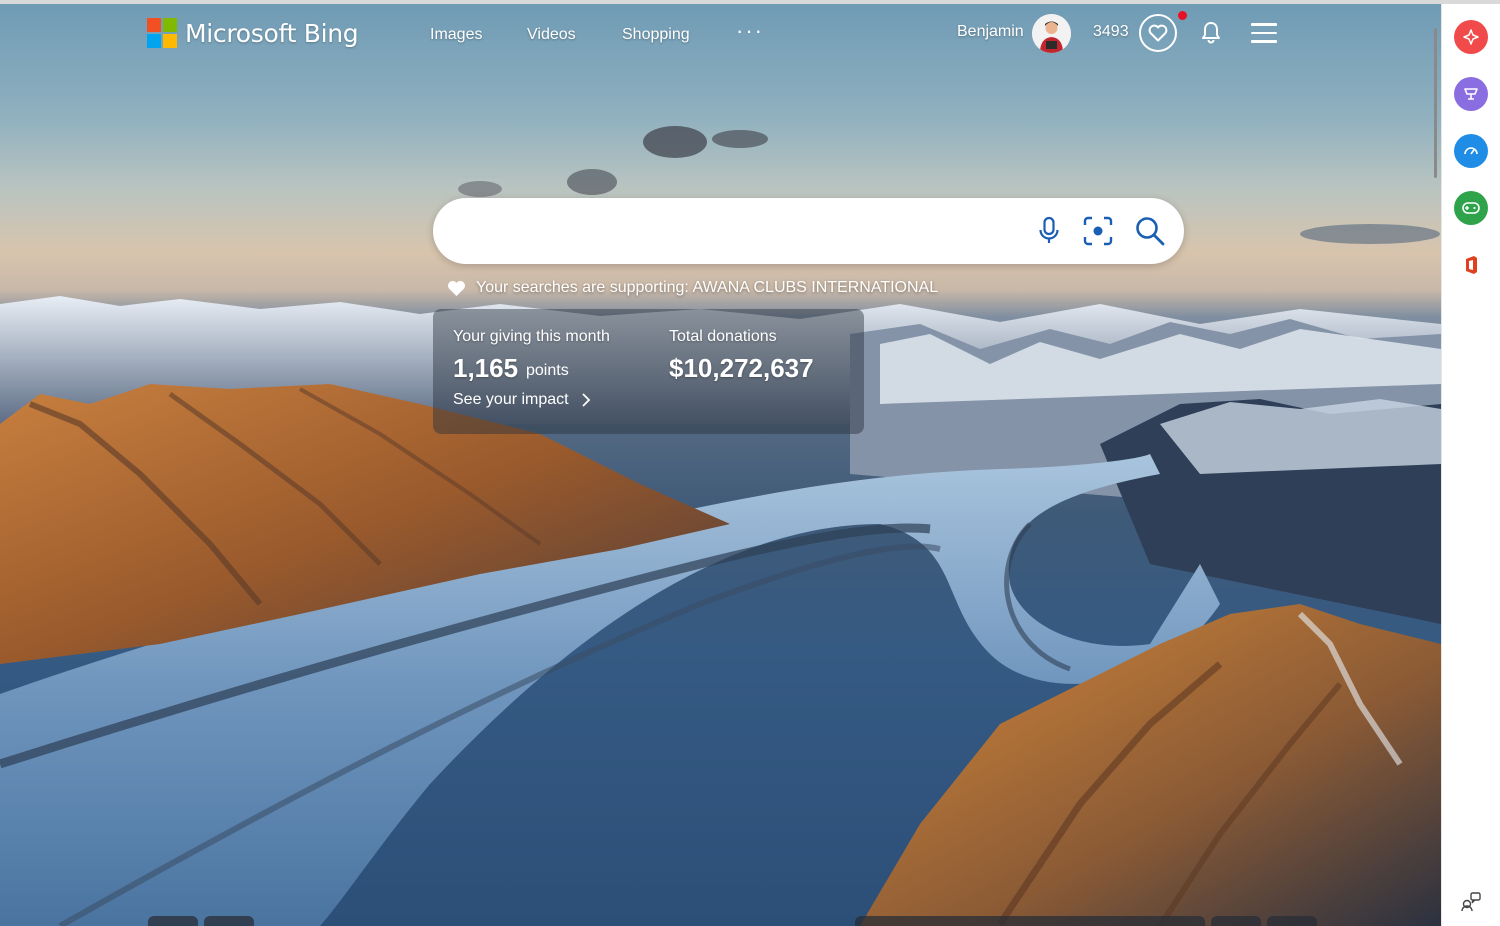 This screenshot has width=1500, height=926. I want to click on visual-search-icon, so click(1098, 231).